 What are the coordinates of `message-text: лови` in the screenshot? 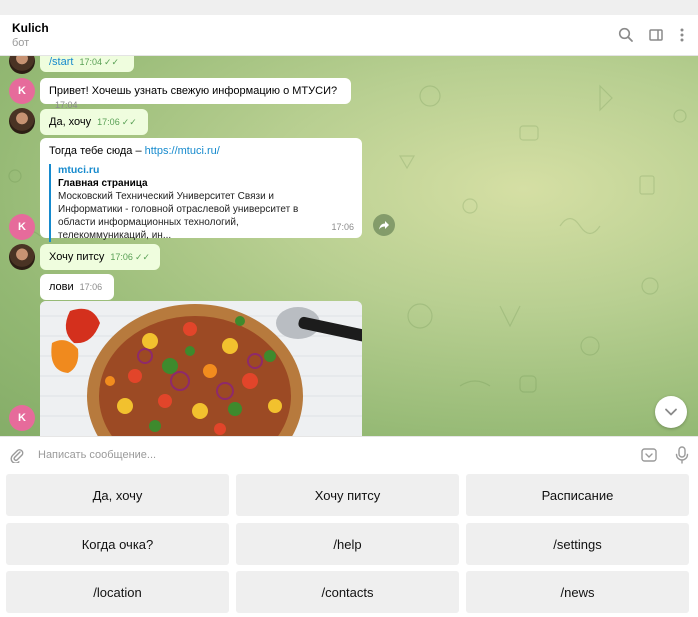 It's located at (61, 287).